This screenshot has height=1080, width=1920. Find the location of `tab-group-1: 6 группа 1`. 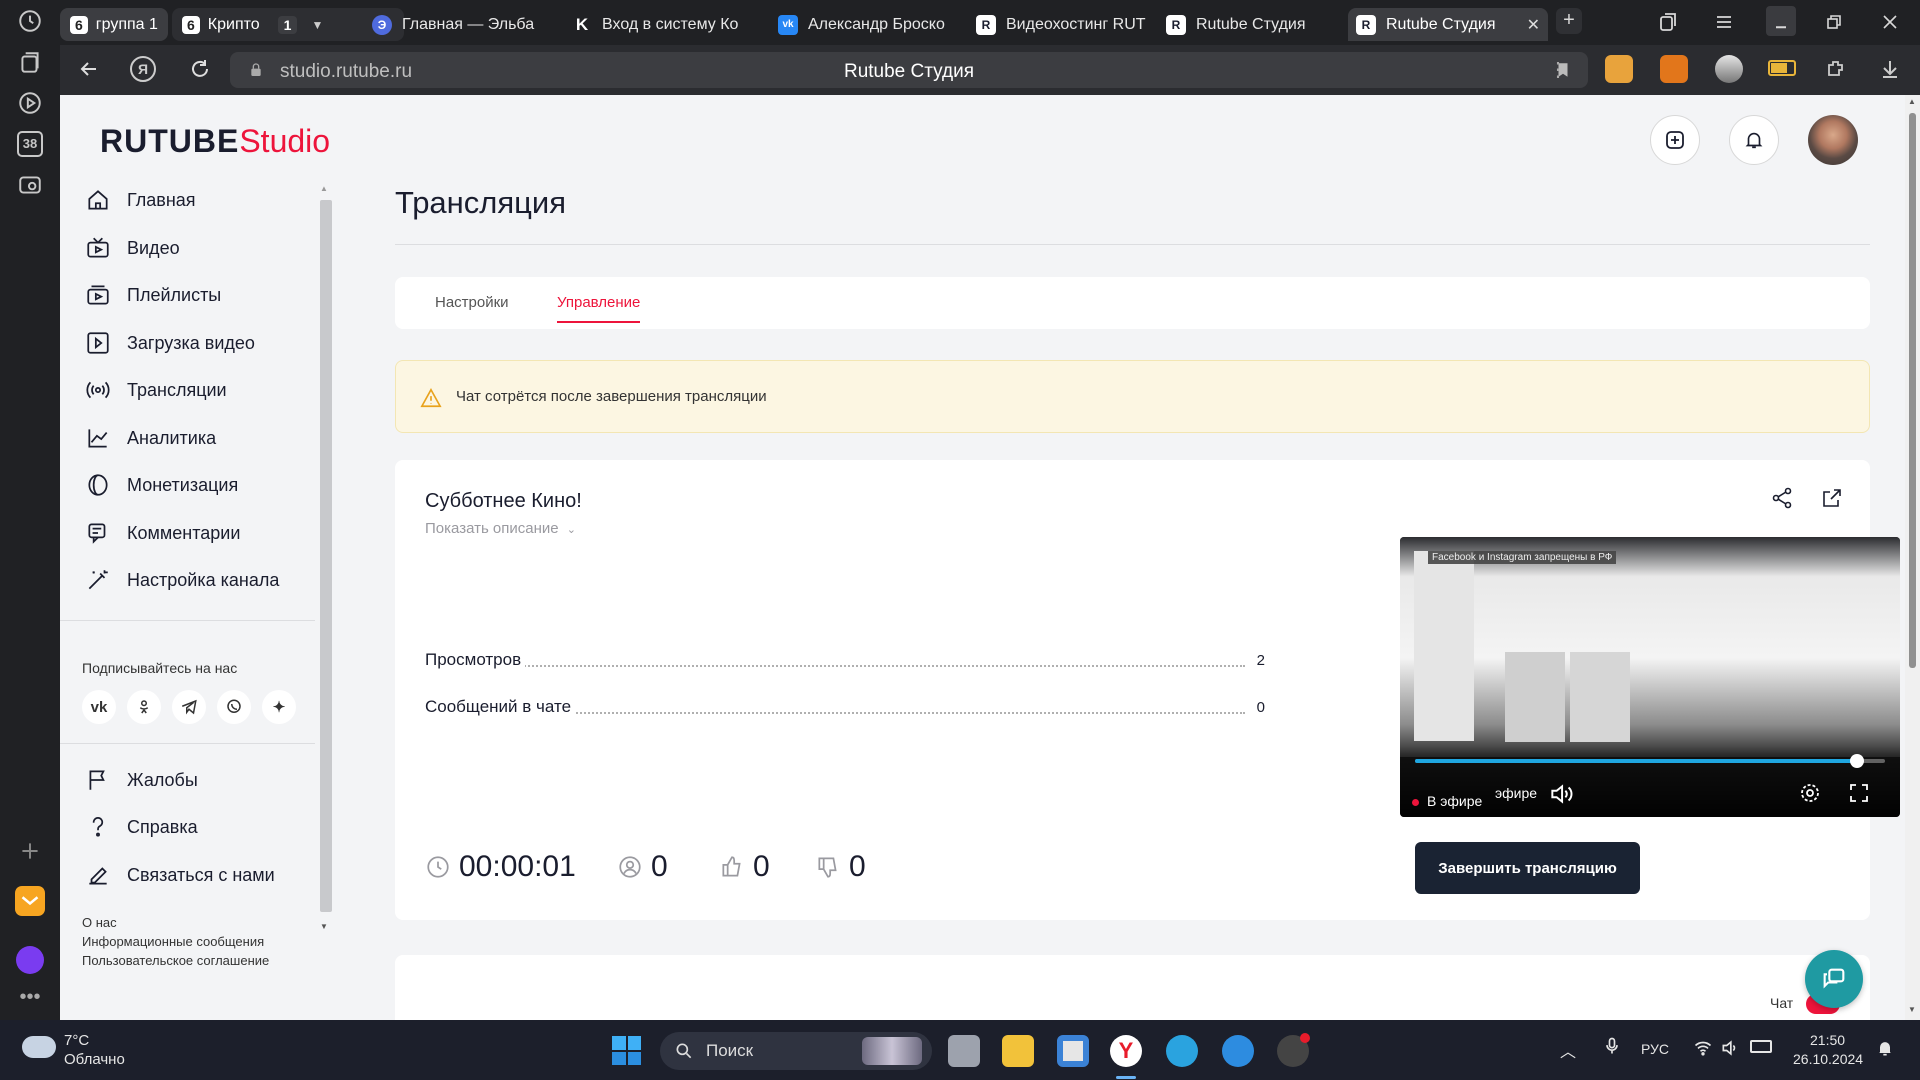

tab-group-1: 6 группа 1 is located at coordinates (114, 24).